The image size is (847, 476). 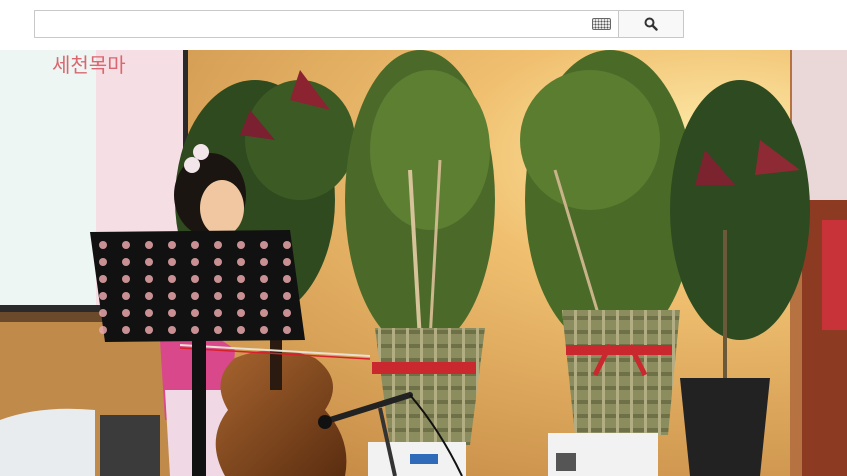 I want to click on search-bar, so click(x=423, y=25).